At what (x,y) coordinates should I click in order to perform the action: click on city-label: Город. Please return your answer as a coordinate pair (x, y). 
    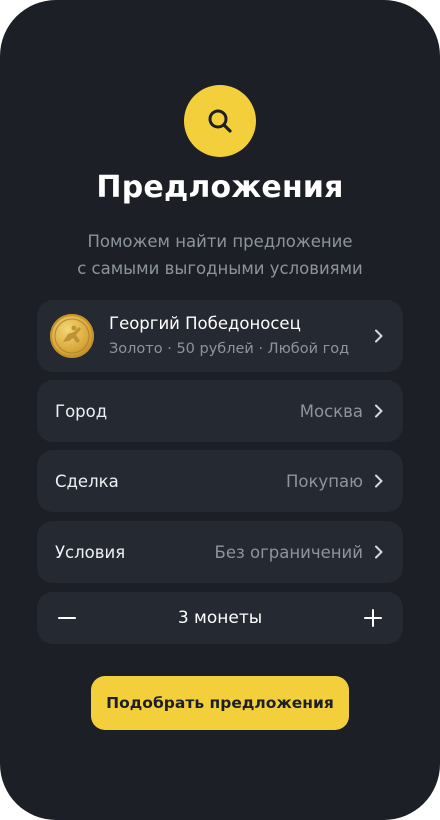
    Looking at the image, I should click on (81, 411).